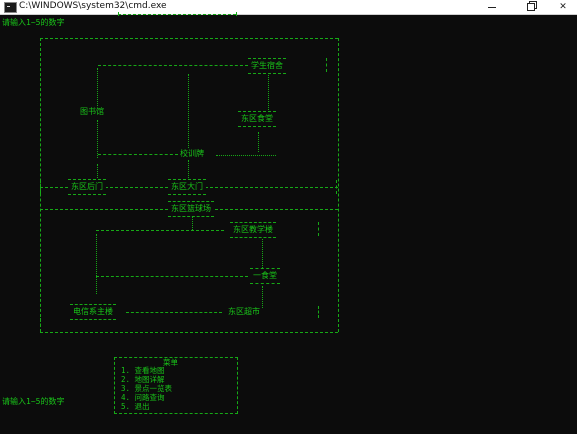 Image resolution: width=577 pixels, height=434 pixels. What do you see at coordinates (97, 139) in the screenshot?
I see `path-left-lower` at bounding box center [97, 139].